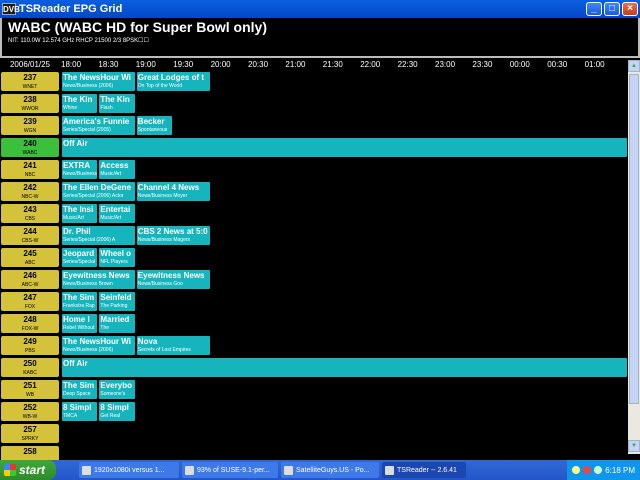  Describe the element at coordinates (30, 257) in the screenshot. I see `channel-cell: 245 ABC` at that location.